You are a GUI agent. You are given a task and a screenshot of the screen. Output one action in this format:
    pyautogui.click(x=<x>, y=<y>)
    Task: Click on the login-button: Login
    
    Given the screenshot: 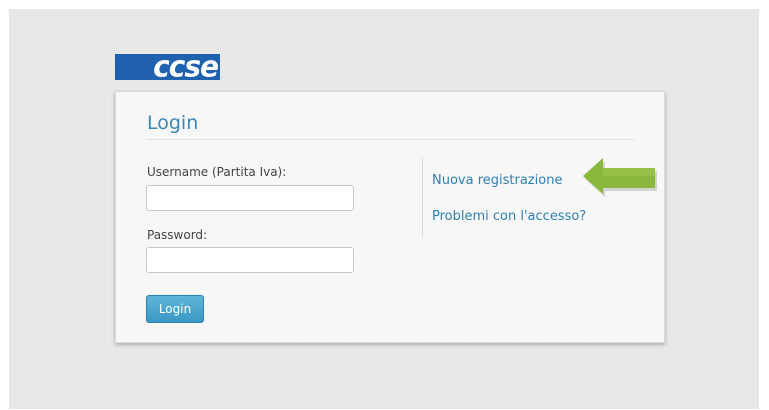 What is the action you would take?
    pyautogui.click(x=175, y=309)
    